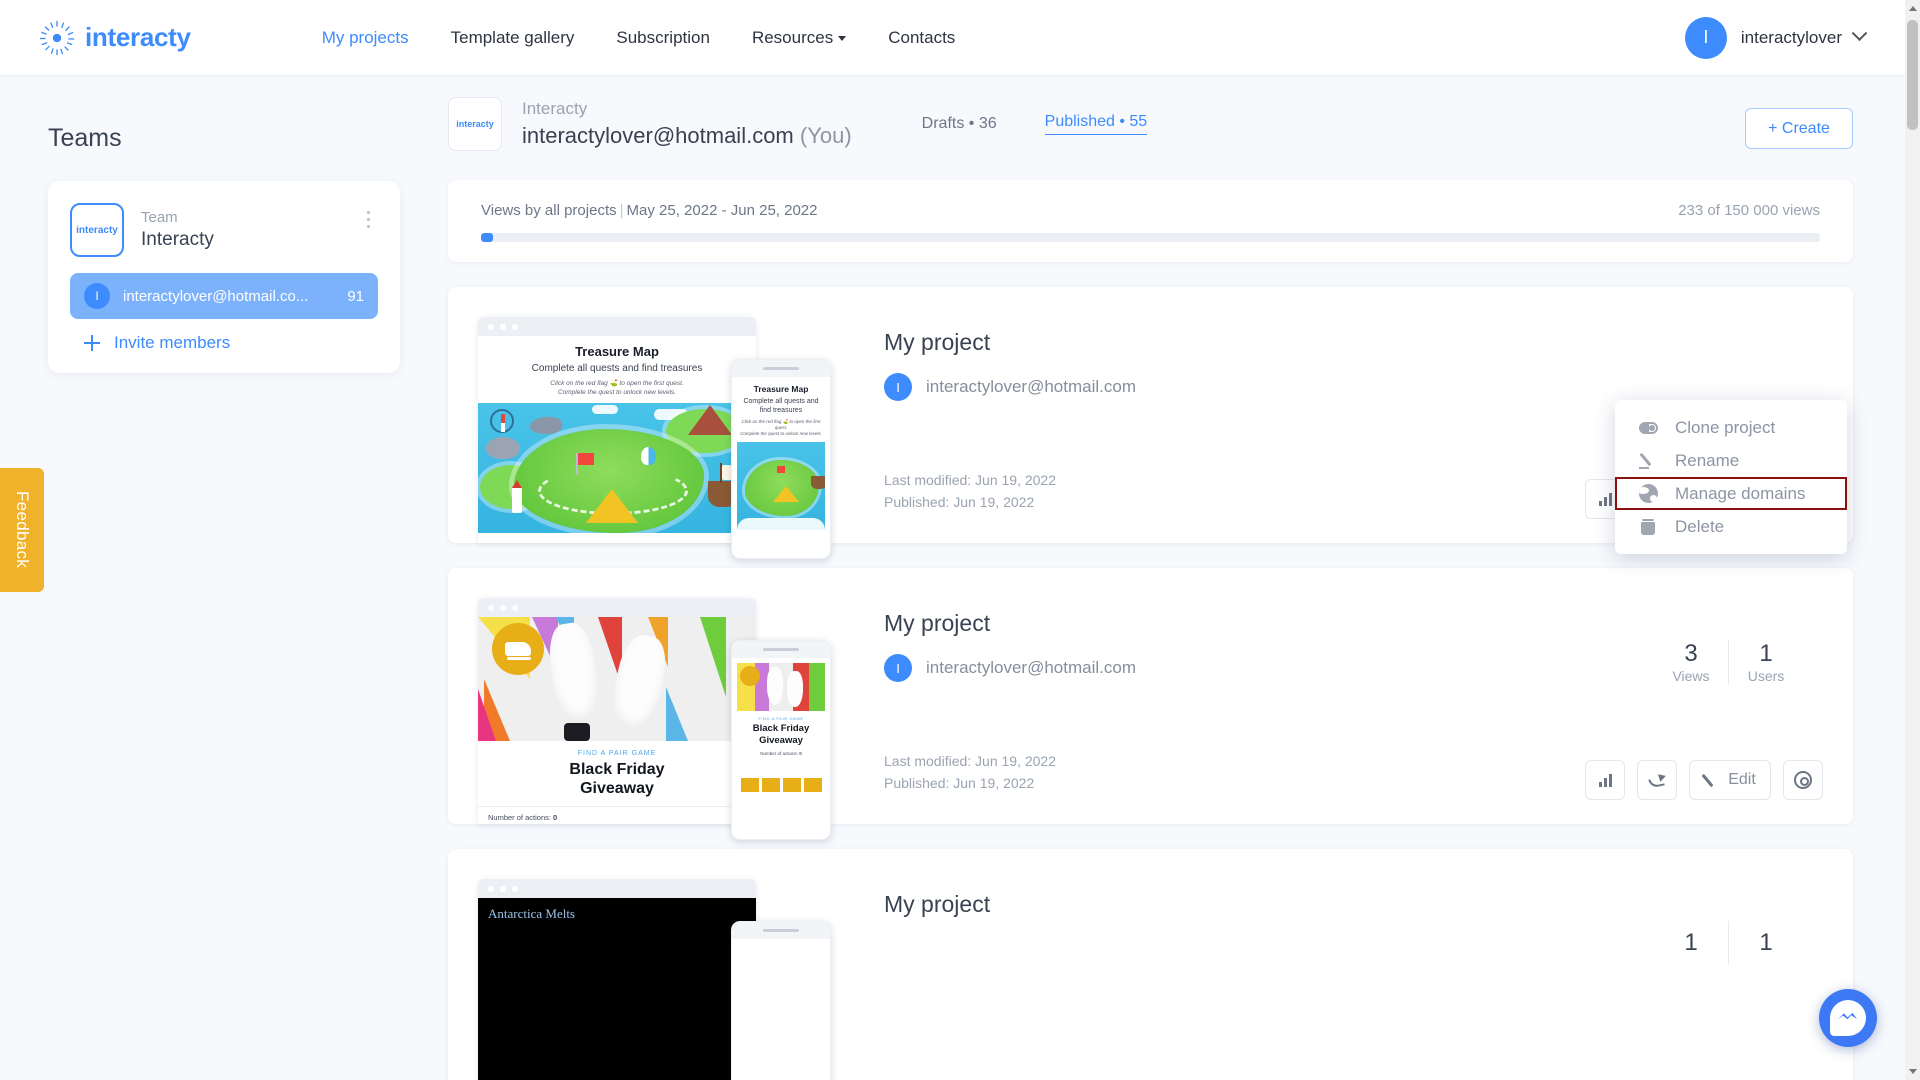 This screenshot has width=1920, height=1080. Describe the element at coordinates (781, 753) in the screenshot. I see `thumb-mobile-actions: Number of actions: 0` at that location.